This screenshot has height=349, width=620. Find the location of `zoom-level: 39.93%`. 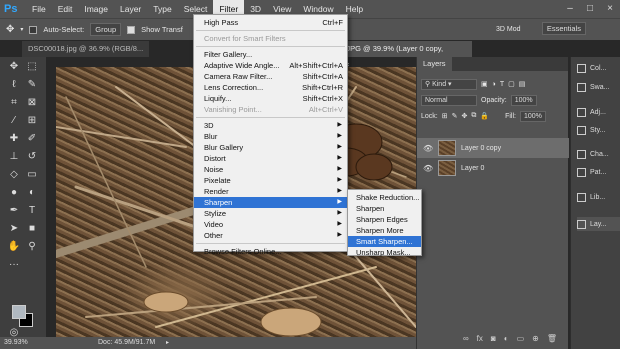

zoom-level: 39.93% is located at coordinates (16, 343).